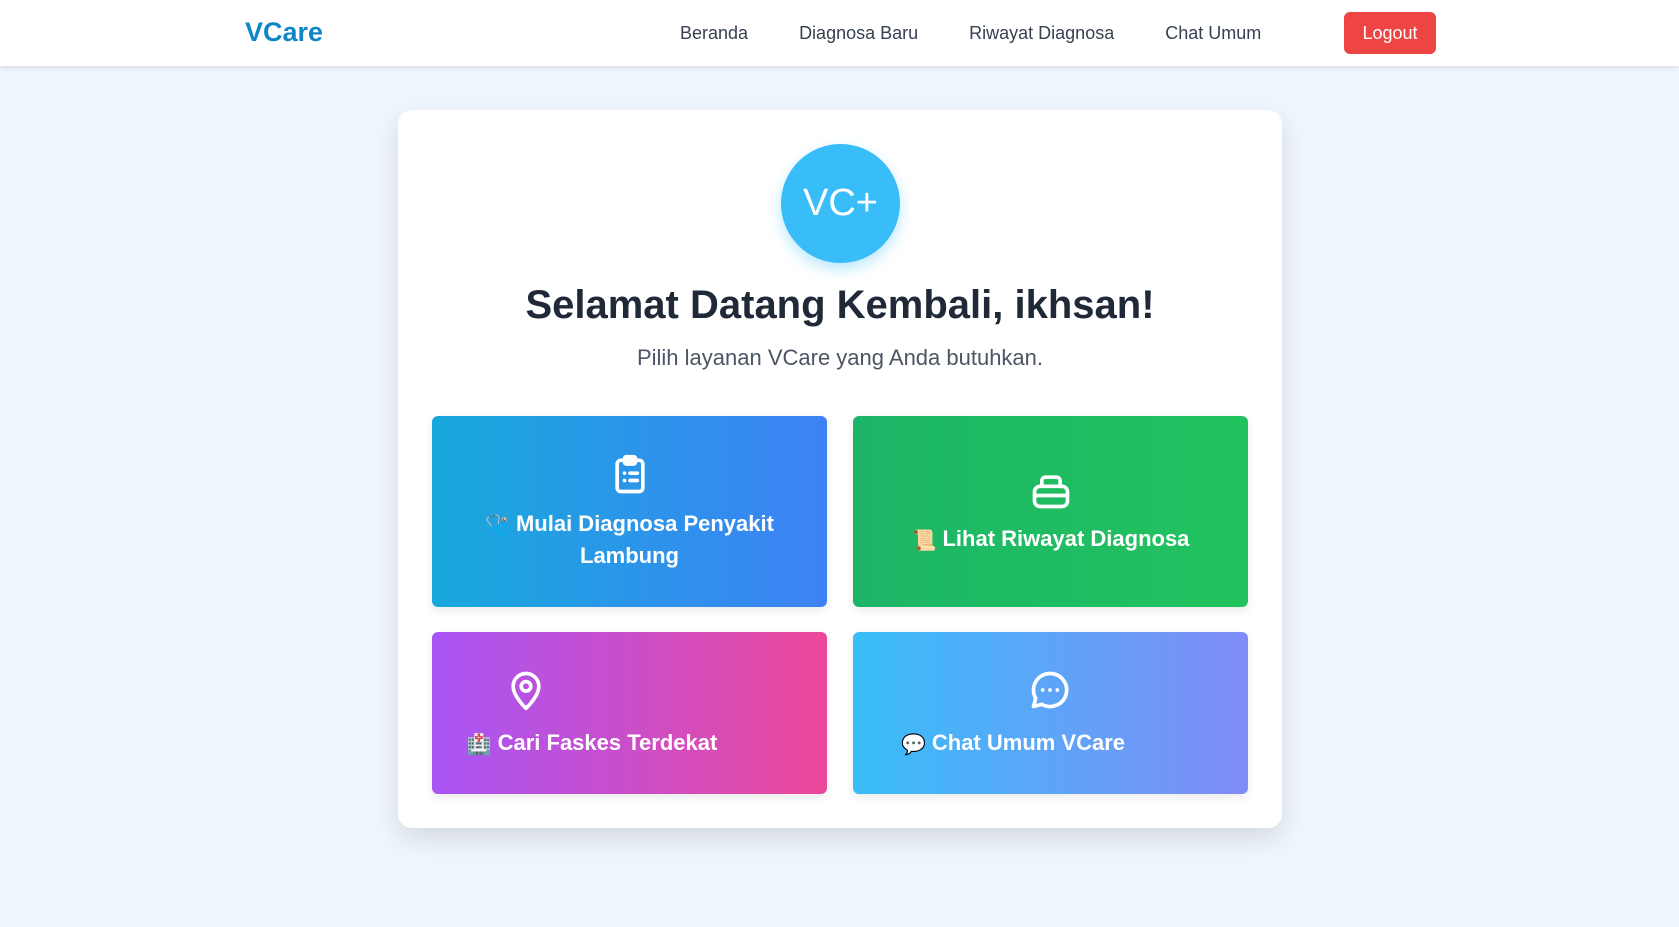  I want to click on nav-link-chat-umum: Chat Umum, so click(1213, 33).